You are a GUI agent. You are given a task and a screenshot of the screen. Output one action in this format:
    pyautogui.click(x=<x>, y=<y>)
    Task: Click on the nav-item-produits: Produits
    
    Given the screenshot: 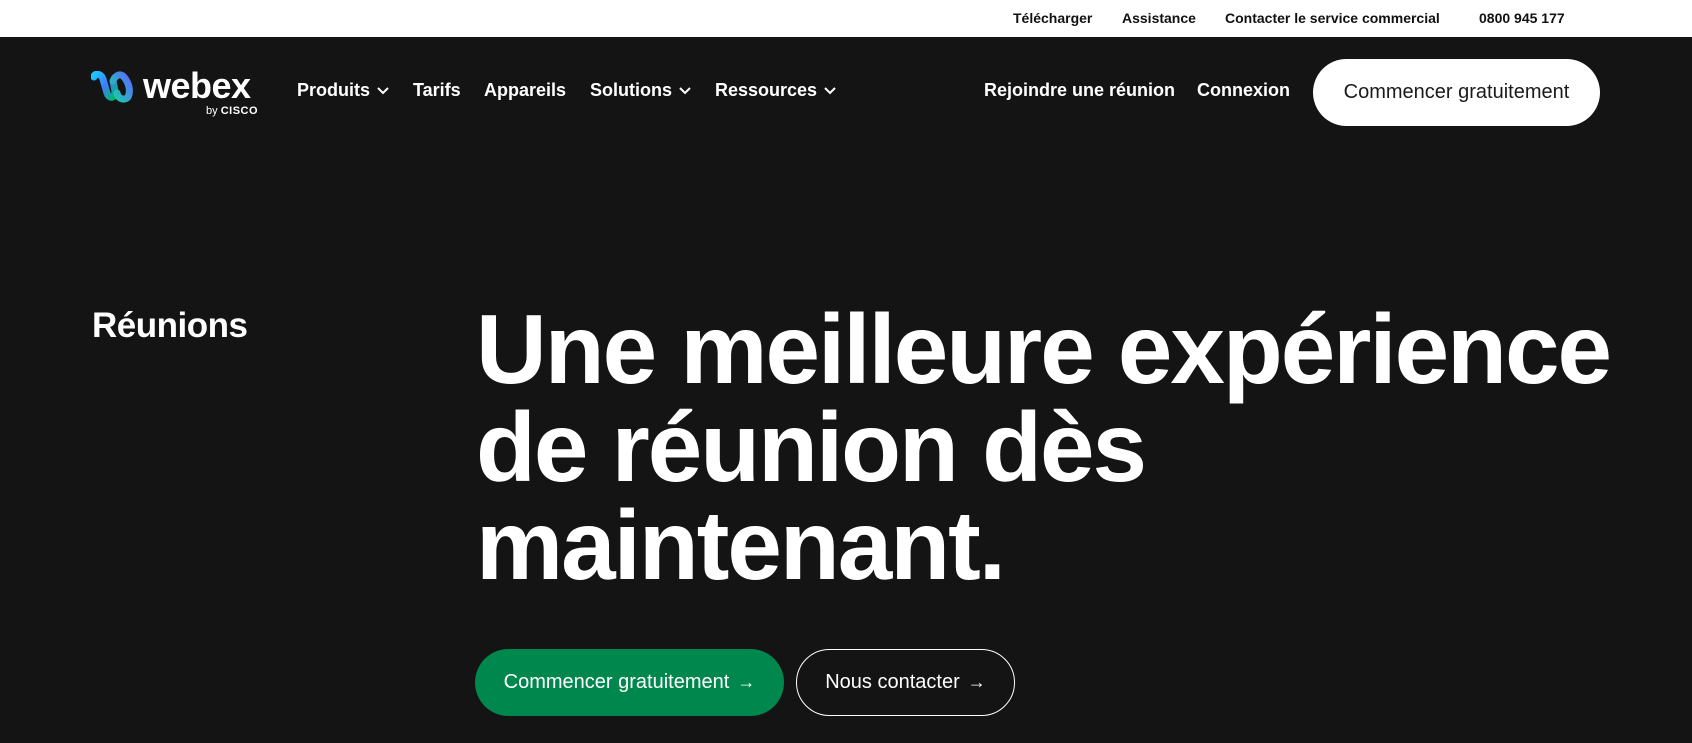 What is the action you would take?
    pyautogui.click(x=343, y=90)
    